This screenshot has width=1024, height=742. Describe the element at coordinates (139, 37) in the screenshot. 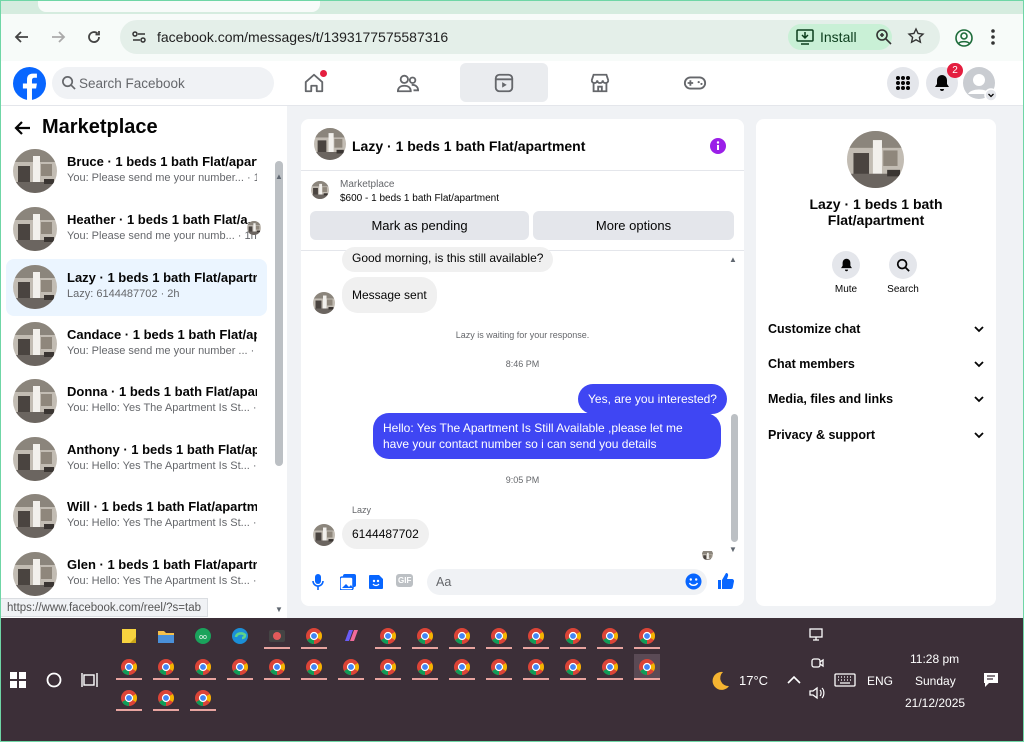

I see `site-settings-icon` at that location.